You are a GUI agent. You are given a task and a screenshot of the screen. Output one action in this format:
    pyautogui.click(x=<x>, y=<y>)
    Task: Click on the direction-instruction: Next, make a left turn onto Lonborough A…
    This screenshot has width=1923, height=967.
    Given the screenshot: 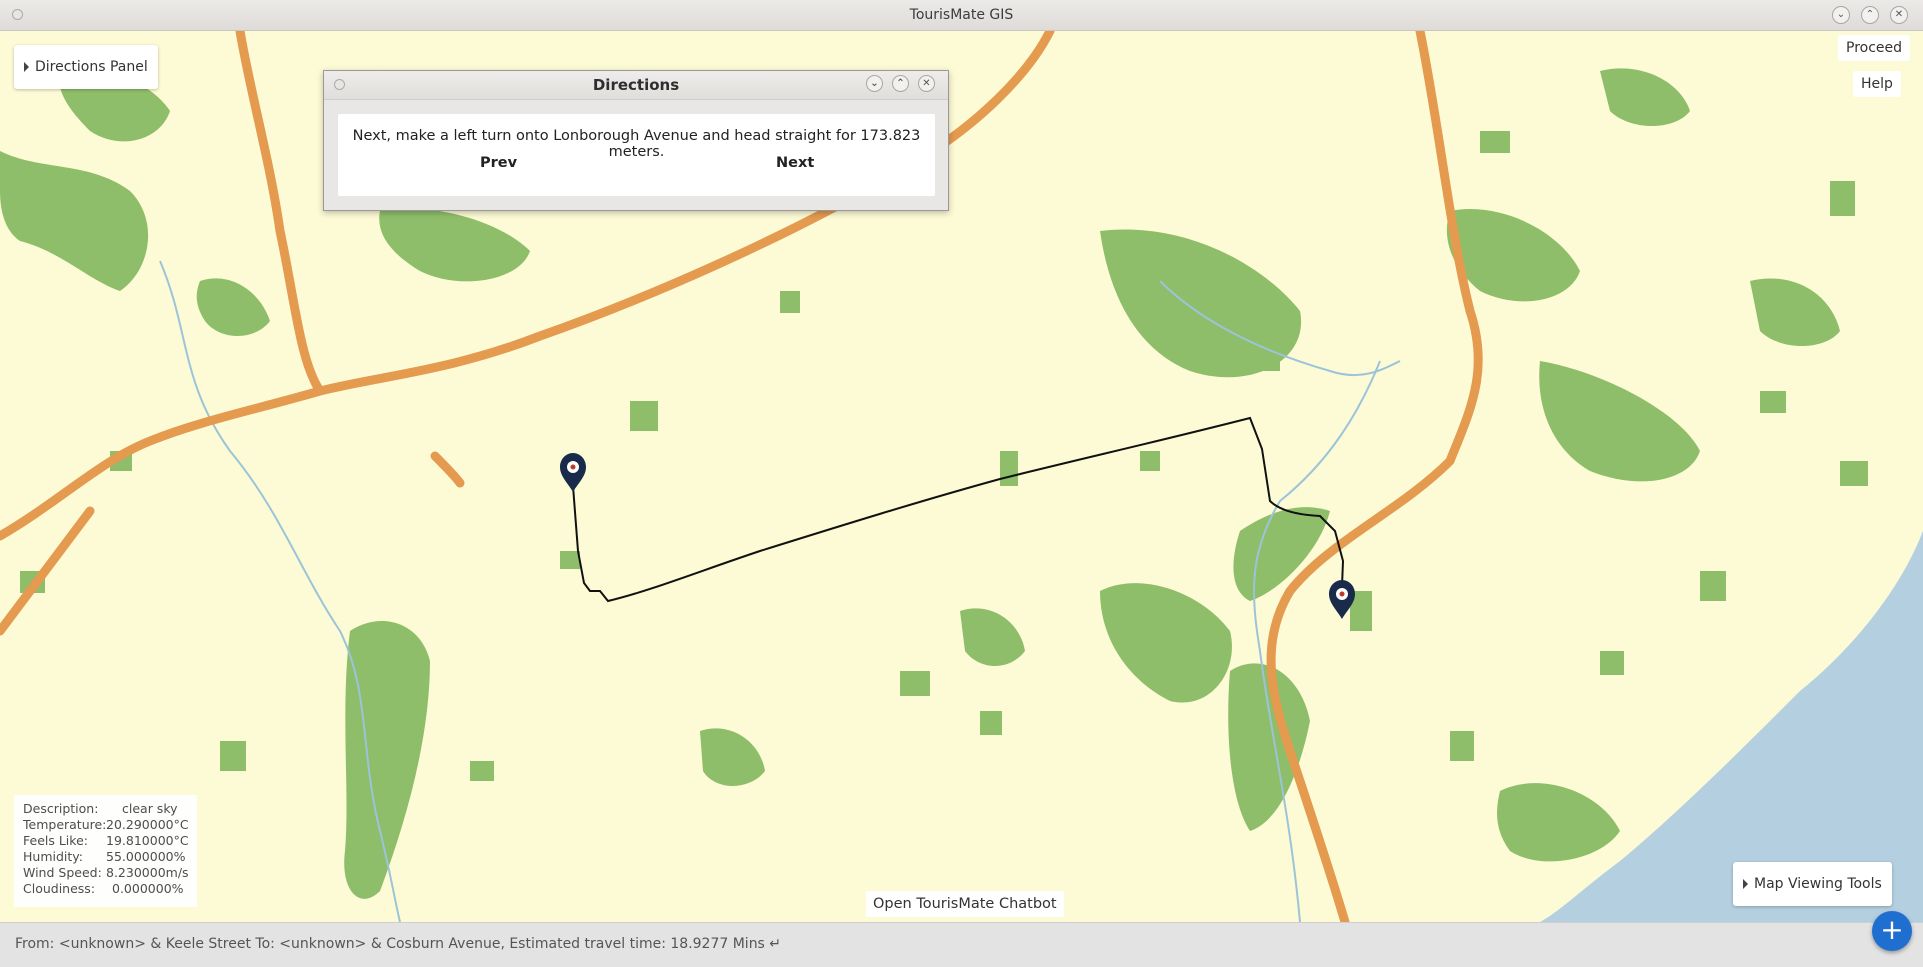 What is the action you would take?
    pyautogui.click(x=636, y=144)
    